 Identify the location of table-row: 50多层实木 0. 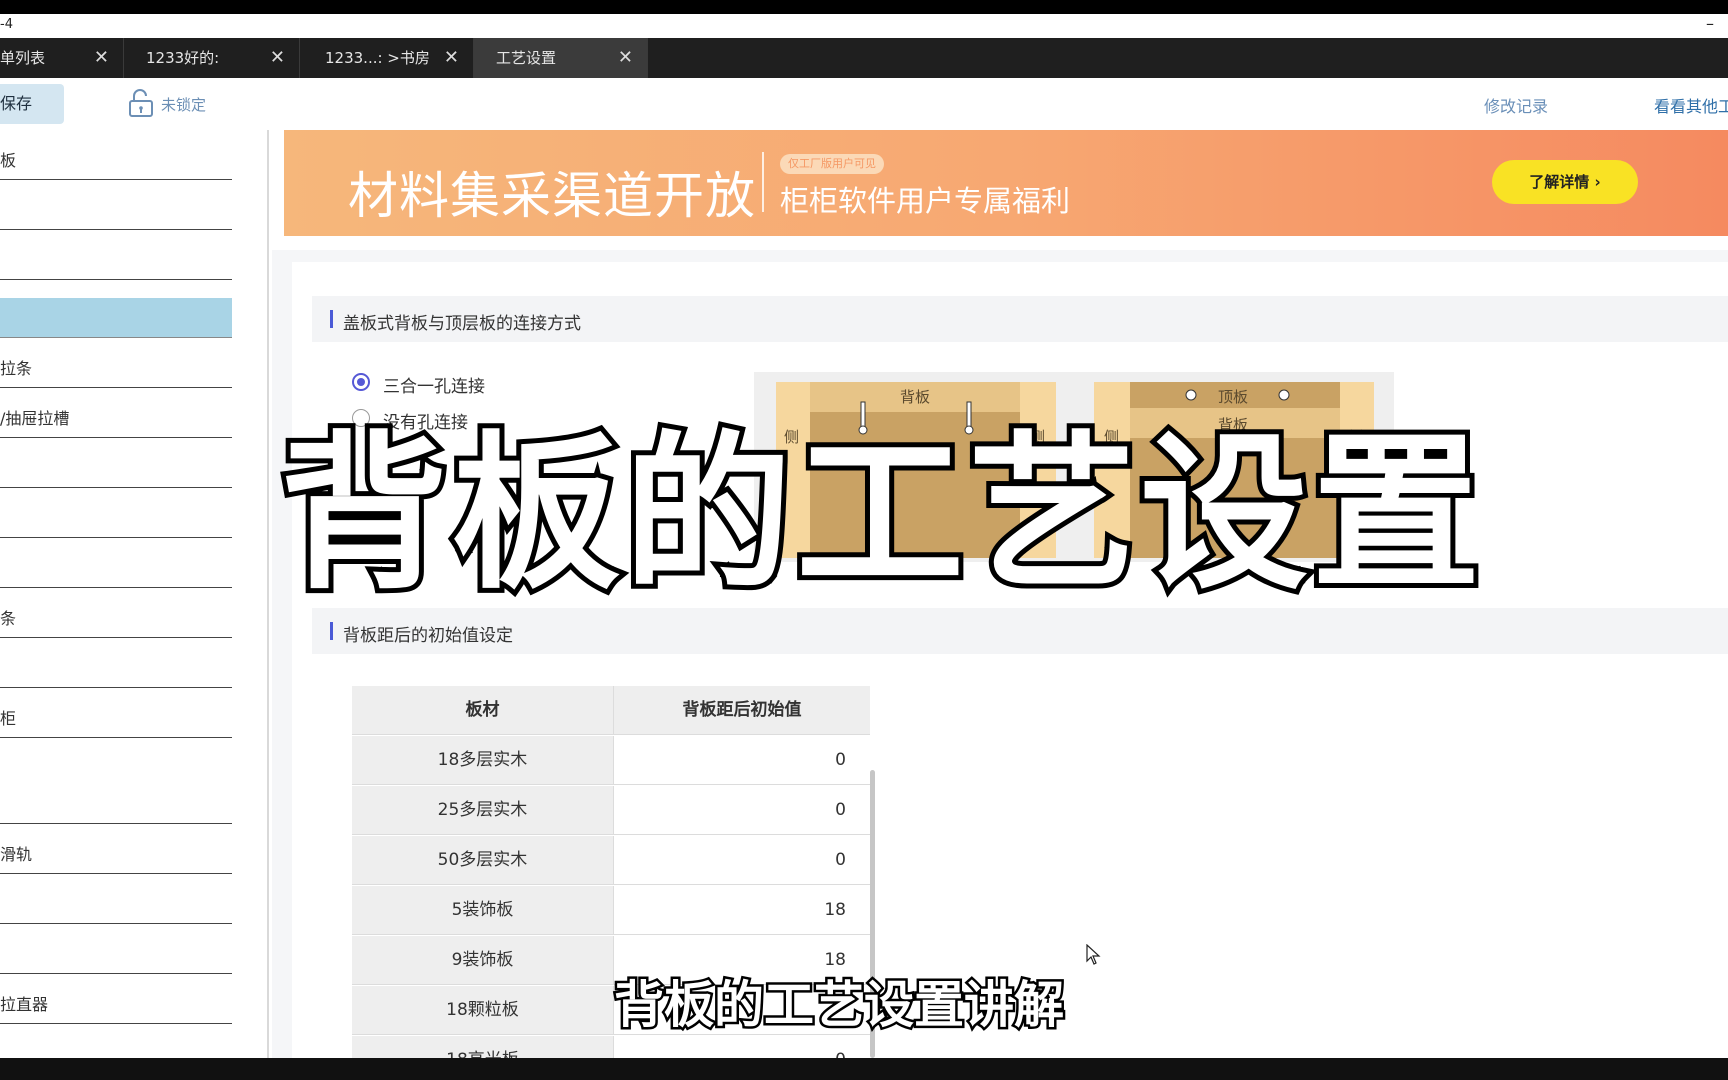
(611, 861).